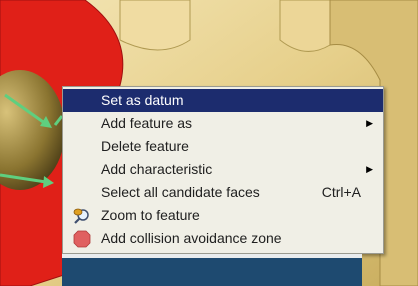 The height and width of the screenshot is (286, 418). I want to click on menu-item-shortcut: Ctrl+A, so click(341, 192).